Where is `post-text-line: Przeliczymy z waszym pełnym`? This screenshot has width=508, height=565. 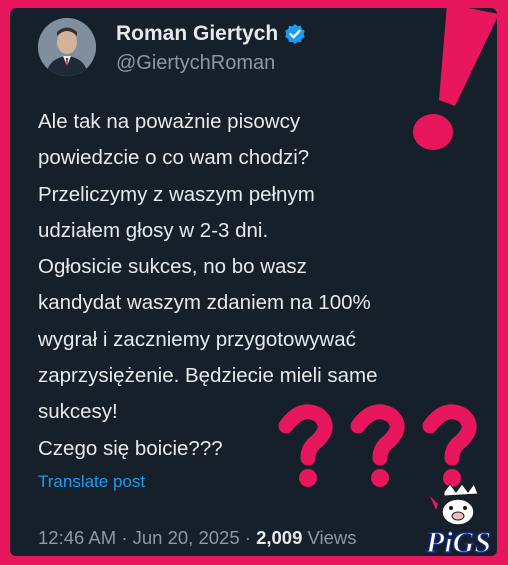 post-text-line: Przeliczymy z waszym pełnym is located at coordinates (176, 194).